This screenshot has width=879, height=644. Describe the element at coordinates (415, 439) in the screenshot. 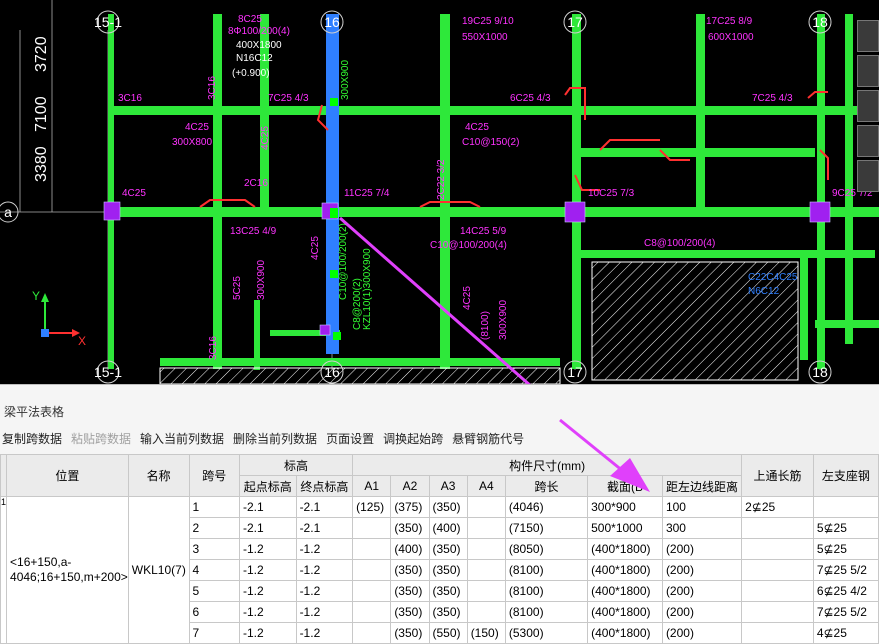

I see `swap-start-span-button: 调换起始跨` at that location.